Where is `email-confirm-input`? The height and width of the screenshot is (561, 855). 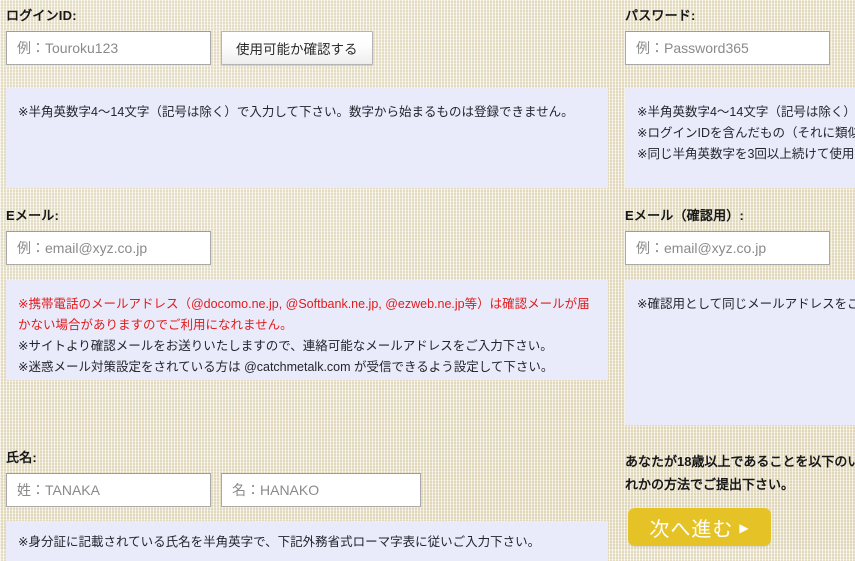 email-confirm-input is located at coordinates (727, 248).